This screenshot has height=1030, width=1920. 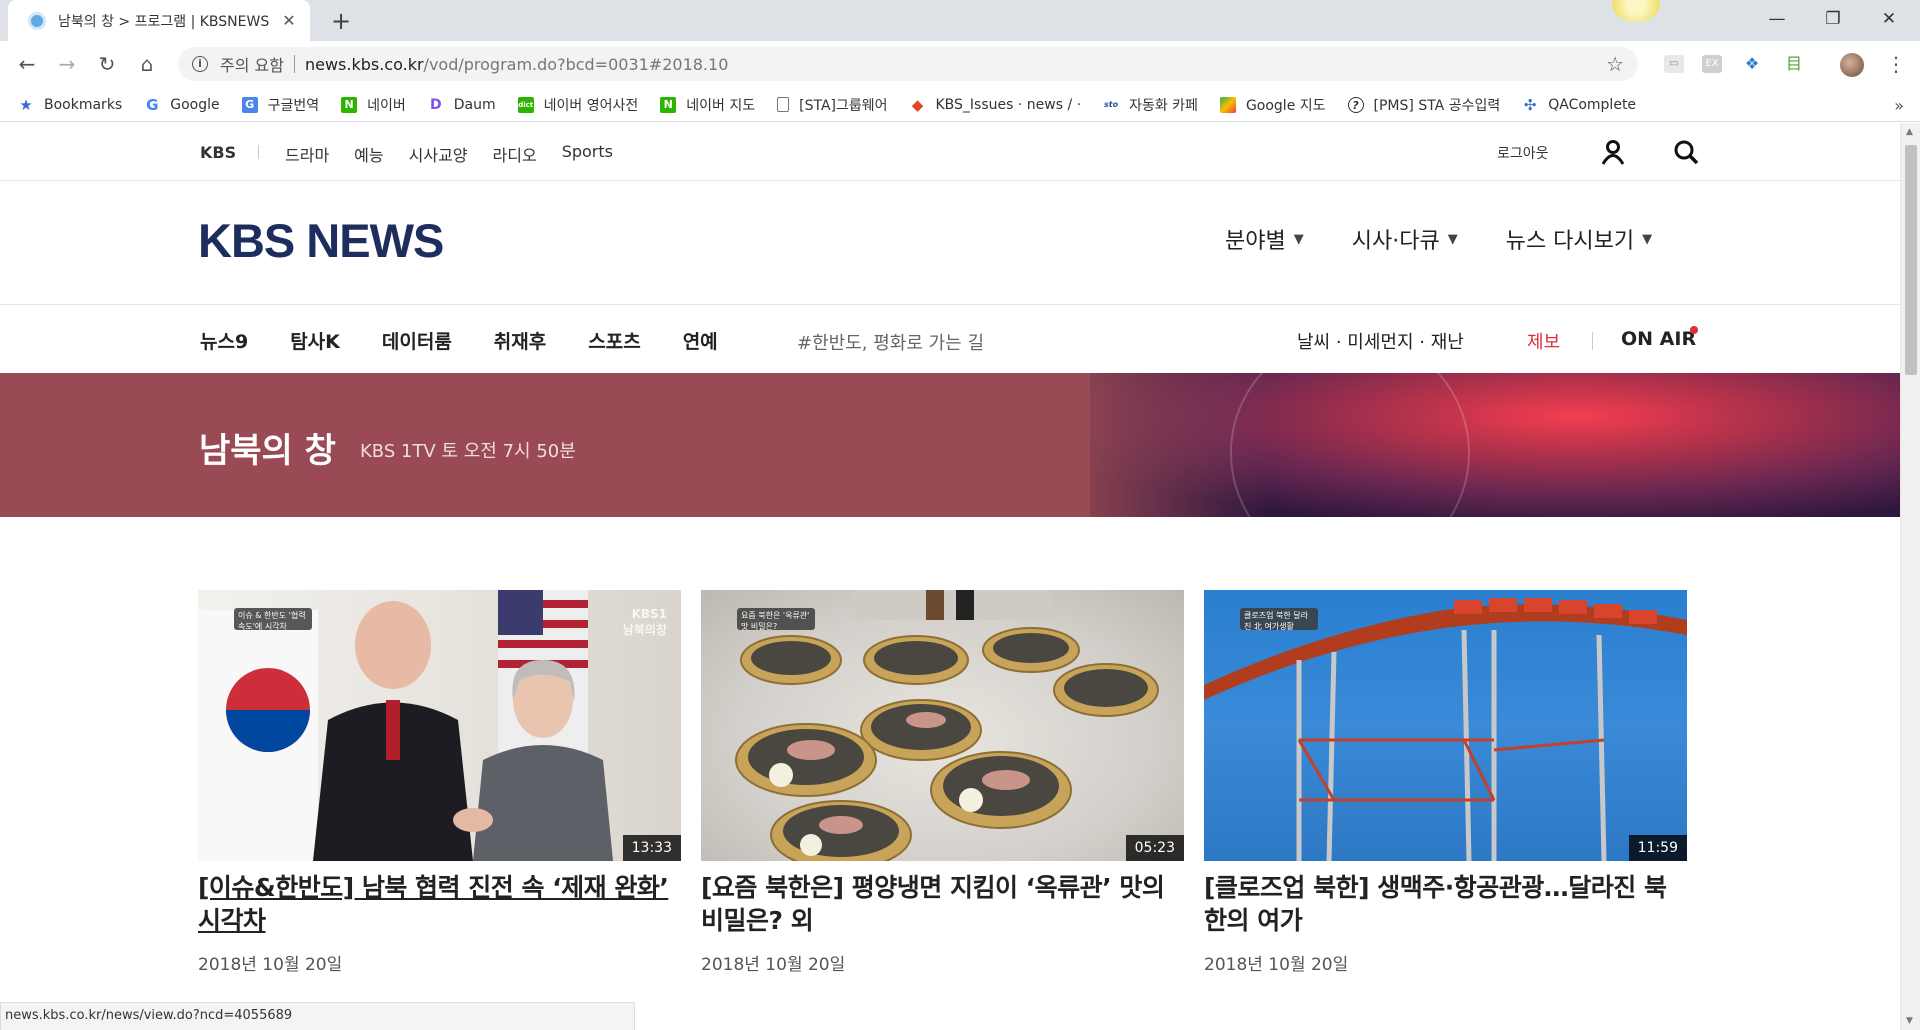 What do you see at coordinates (1833, 19) in the screenshot?
I see `restore-button: ❐` at bounding box center [1833, 19].